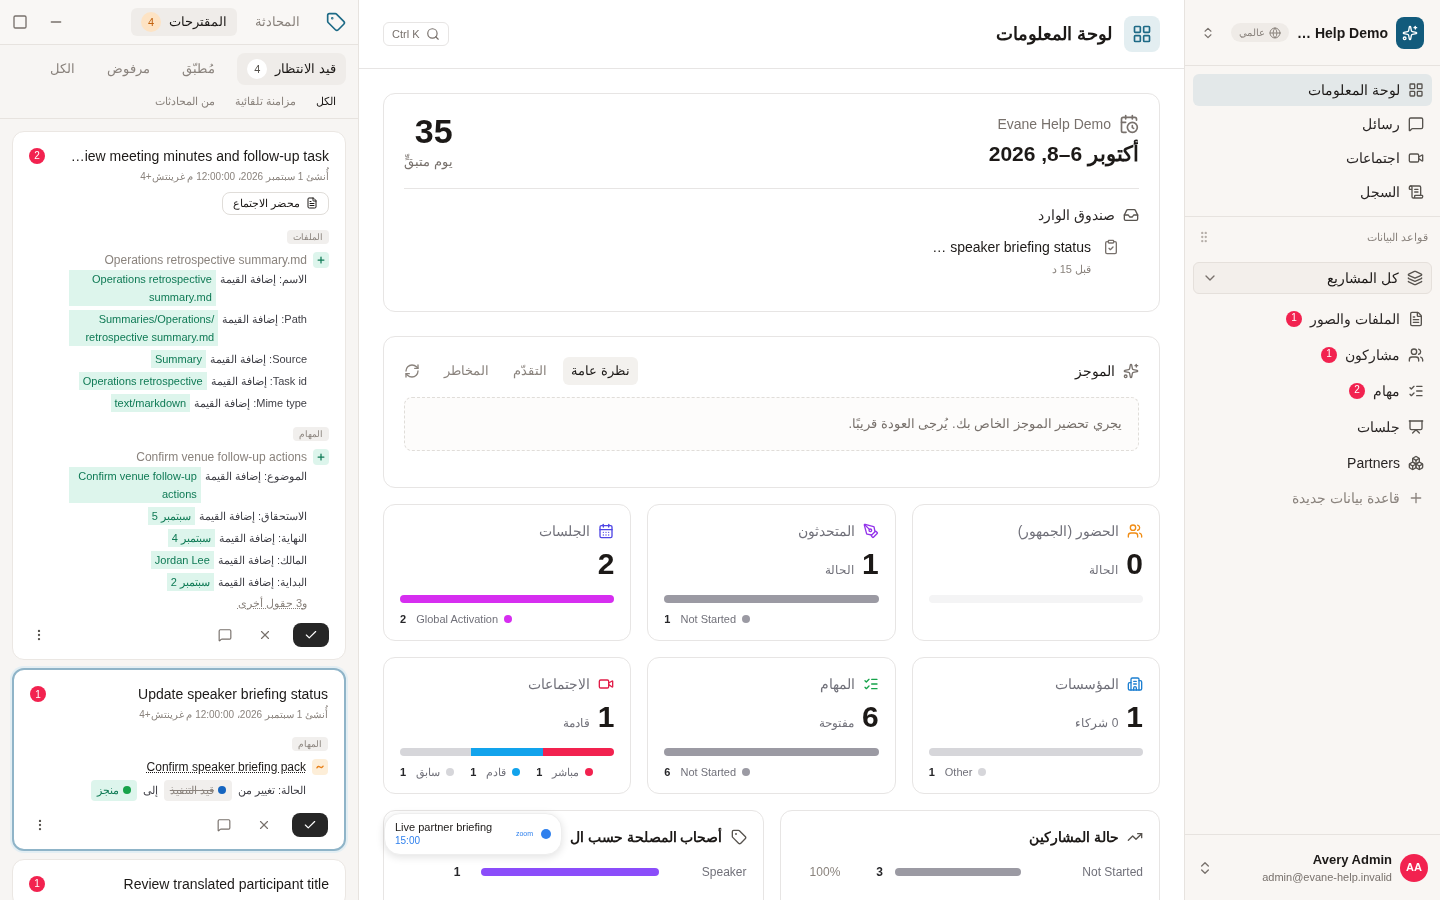 This screenshot has width=1440, height=900. I want to click on field-value: text/markdown, so click(150, 402).